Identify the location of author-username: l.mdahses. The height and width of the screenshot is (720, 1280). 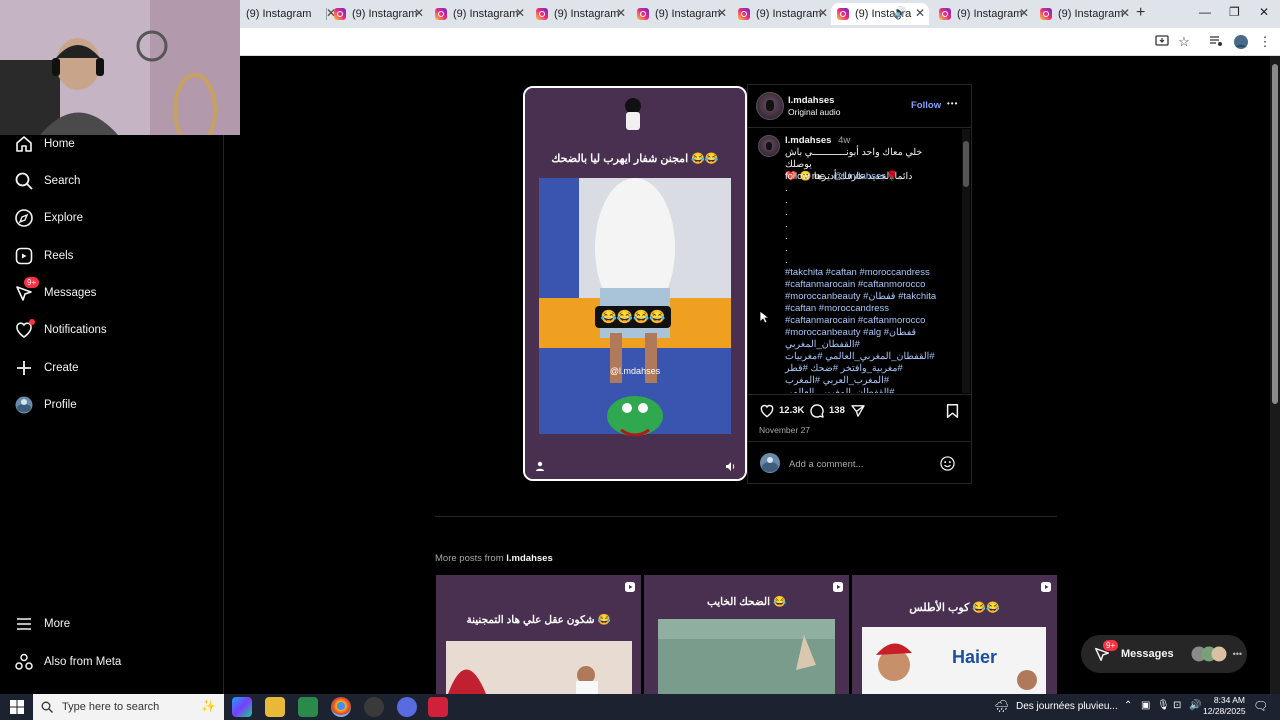
(811, 100).